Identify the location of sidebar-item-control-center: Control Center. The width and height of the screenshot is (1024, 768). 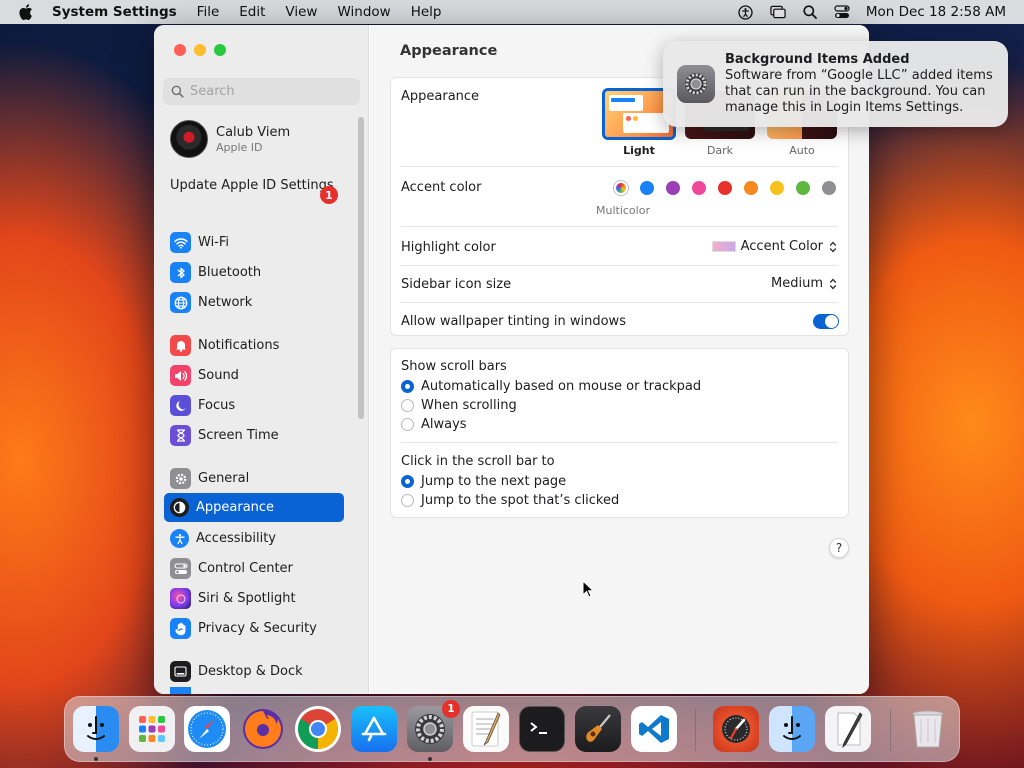
(254, 568).